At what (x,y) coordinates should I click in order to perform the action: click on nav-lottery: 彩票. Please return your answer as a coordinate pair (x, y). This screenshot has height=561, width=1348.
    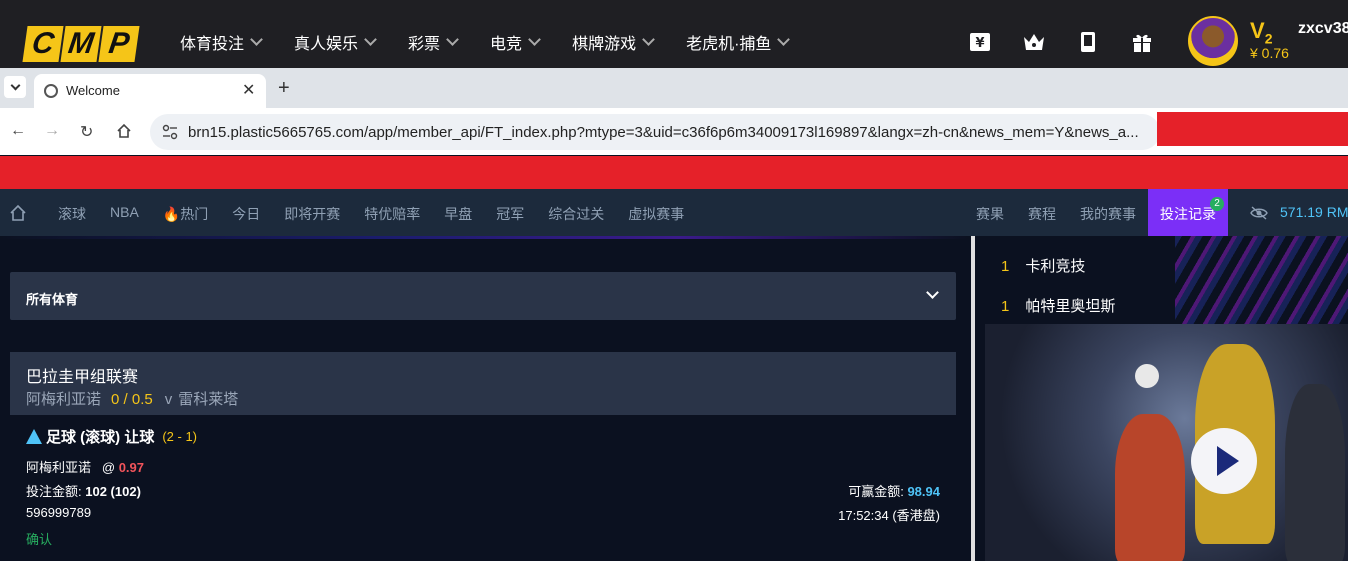
    Looking at the image, I should click on (433, 42).